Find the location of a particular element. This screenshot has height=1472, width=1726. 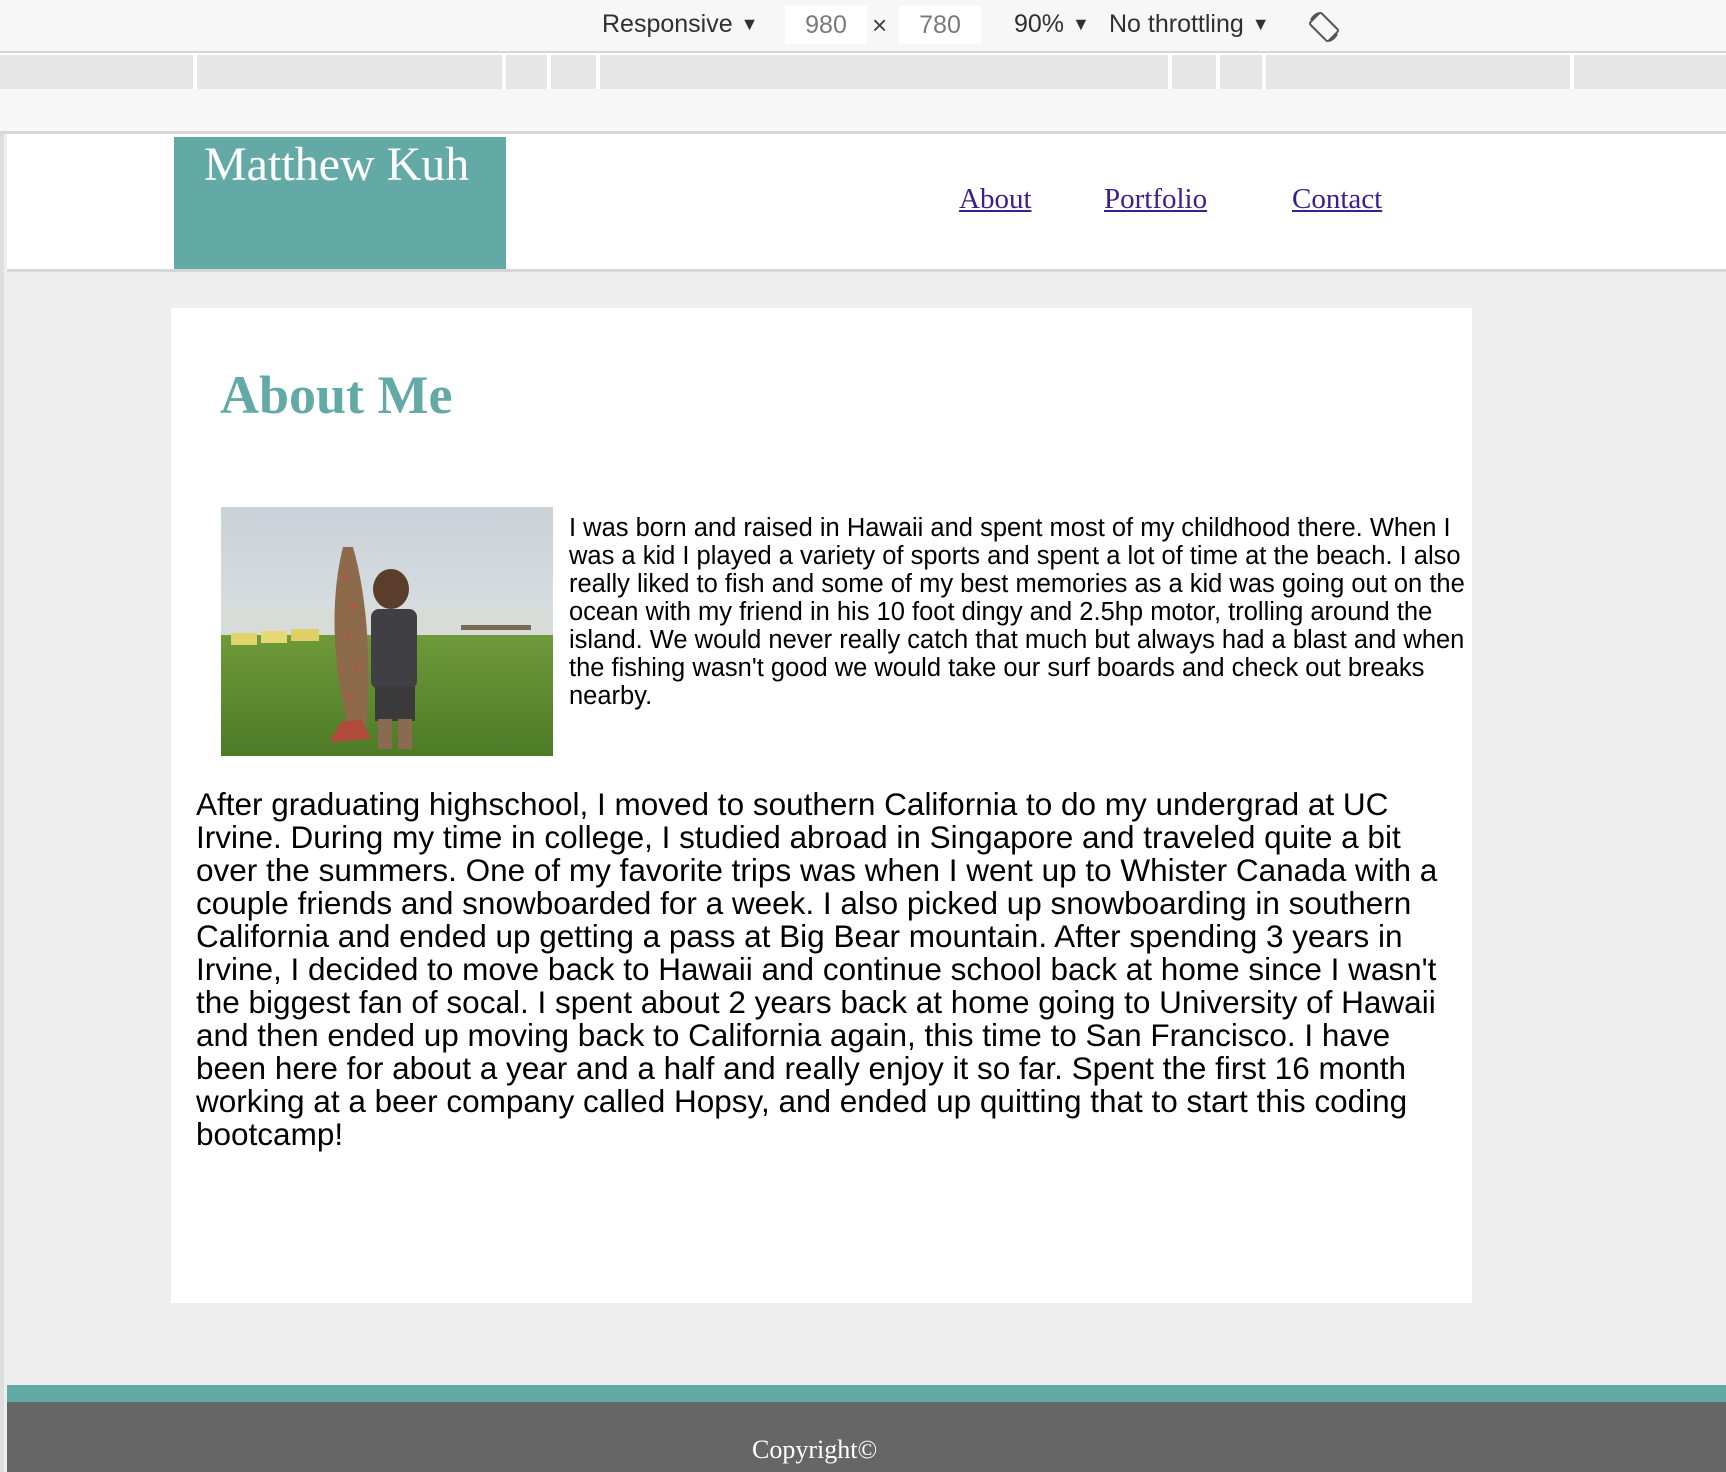

viewport-height-input: 780 is located at coordinates (940, 25).